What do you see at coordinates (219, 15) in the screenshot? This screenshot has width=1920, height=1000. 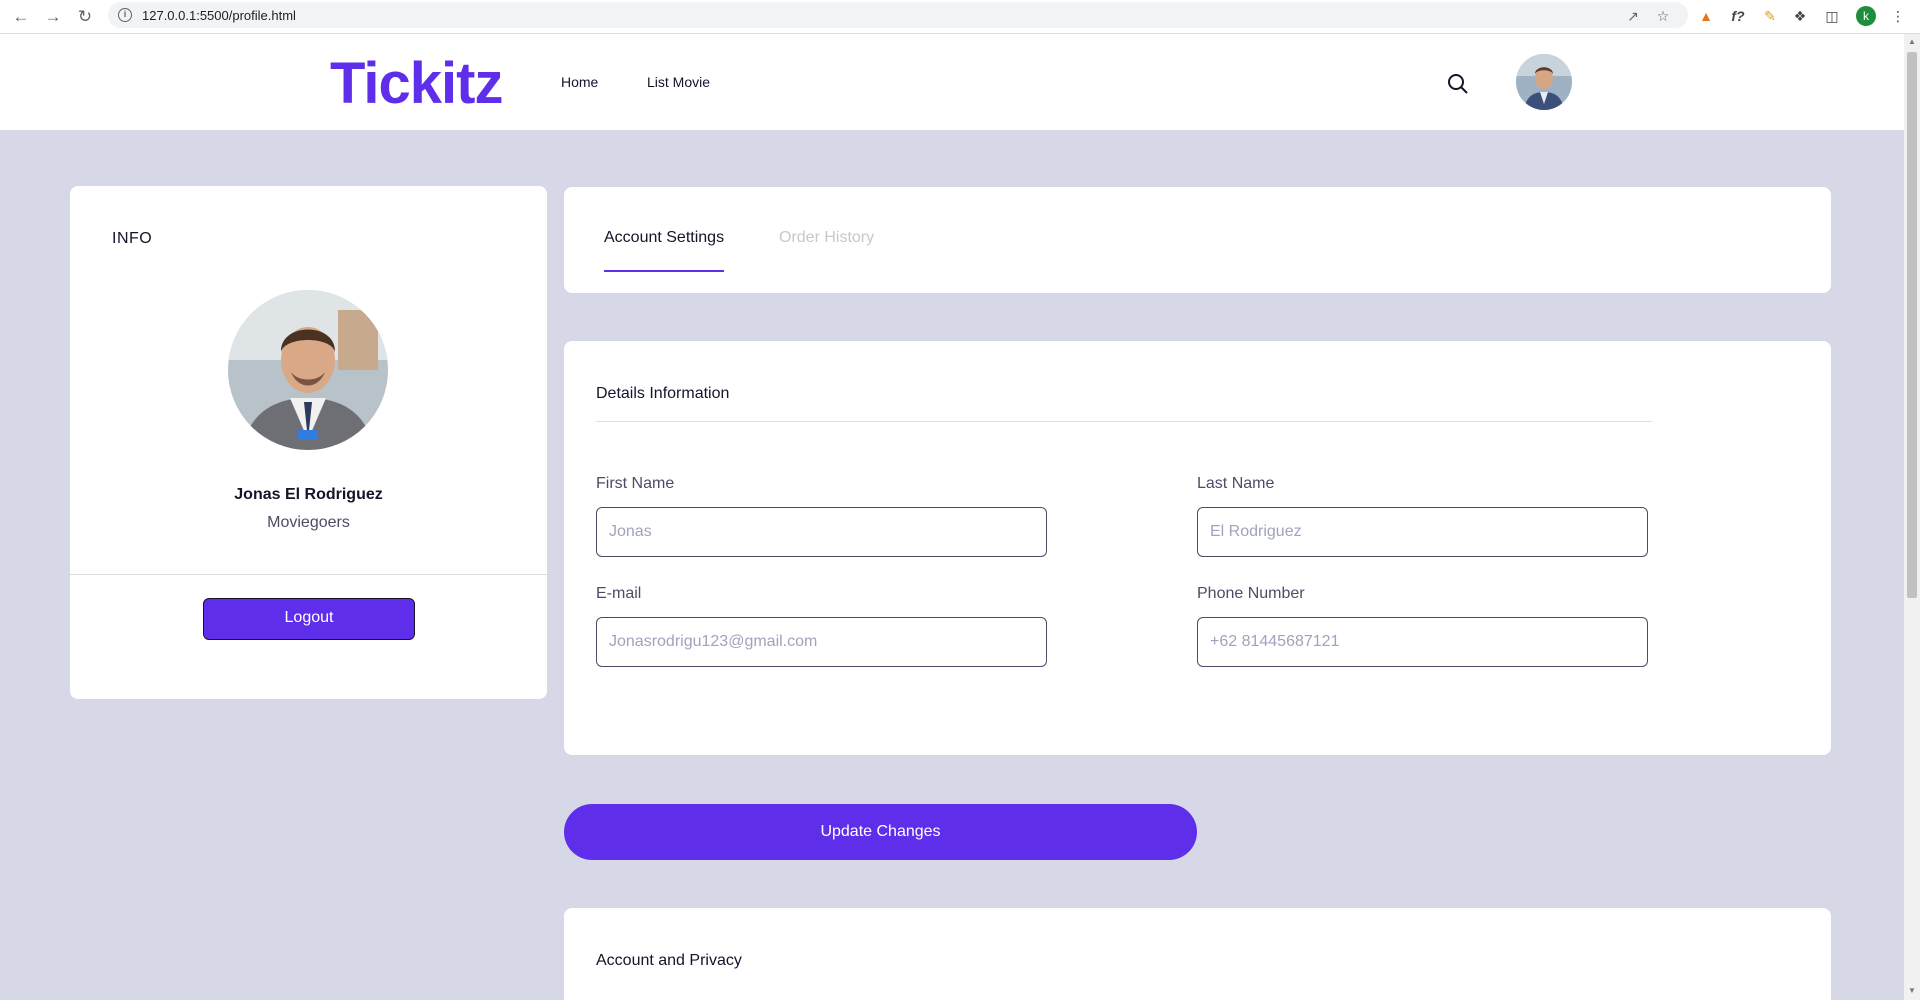 I see `address-url: 127.0.0.1:5500/profile.html` at bounding box center [219, 15].